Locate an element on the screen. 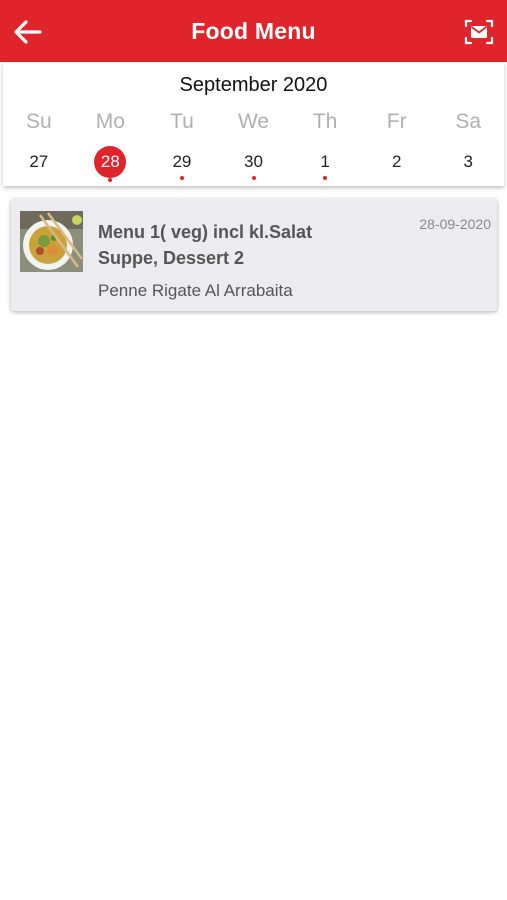  date-label: 3 is located at coordinates (468, 161).